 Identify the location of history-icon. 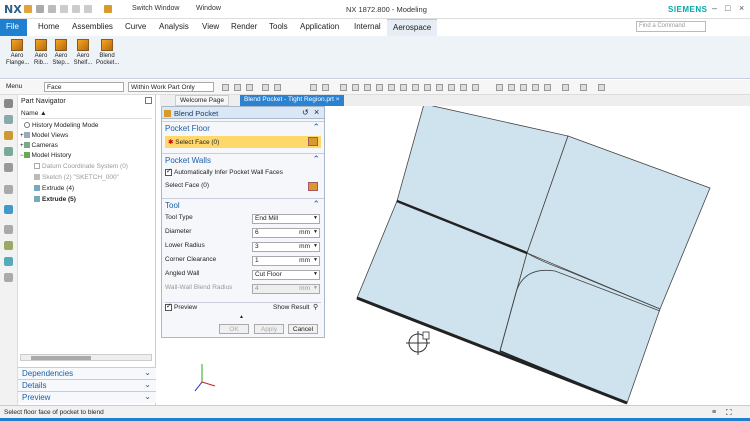
(8, 229).